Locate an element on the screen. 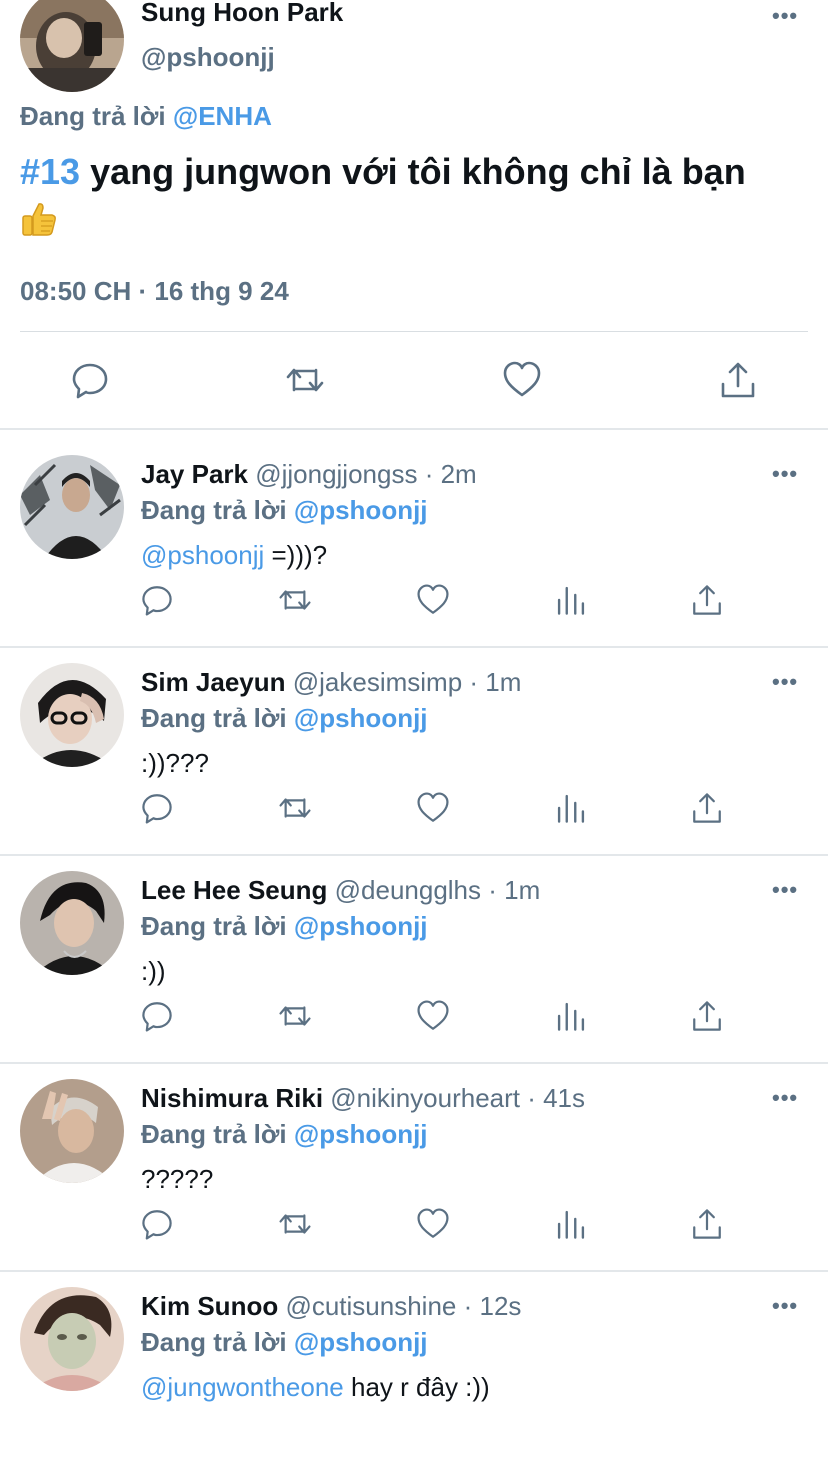 The height and width of the screenshot is (1469, 828). author-name: Sim Jaeyun is located at coordinates (213, 682).